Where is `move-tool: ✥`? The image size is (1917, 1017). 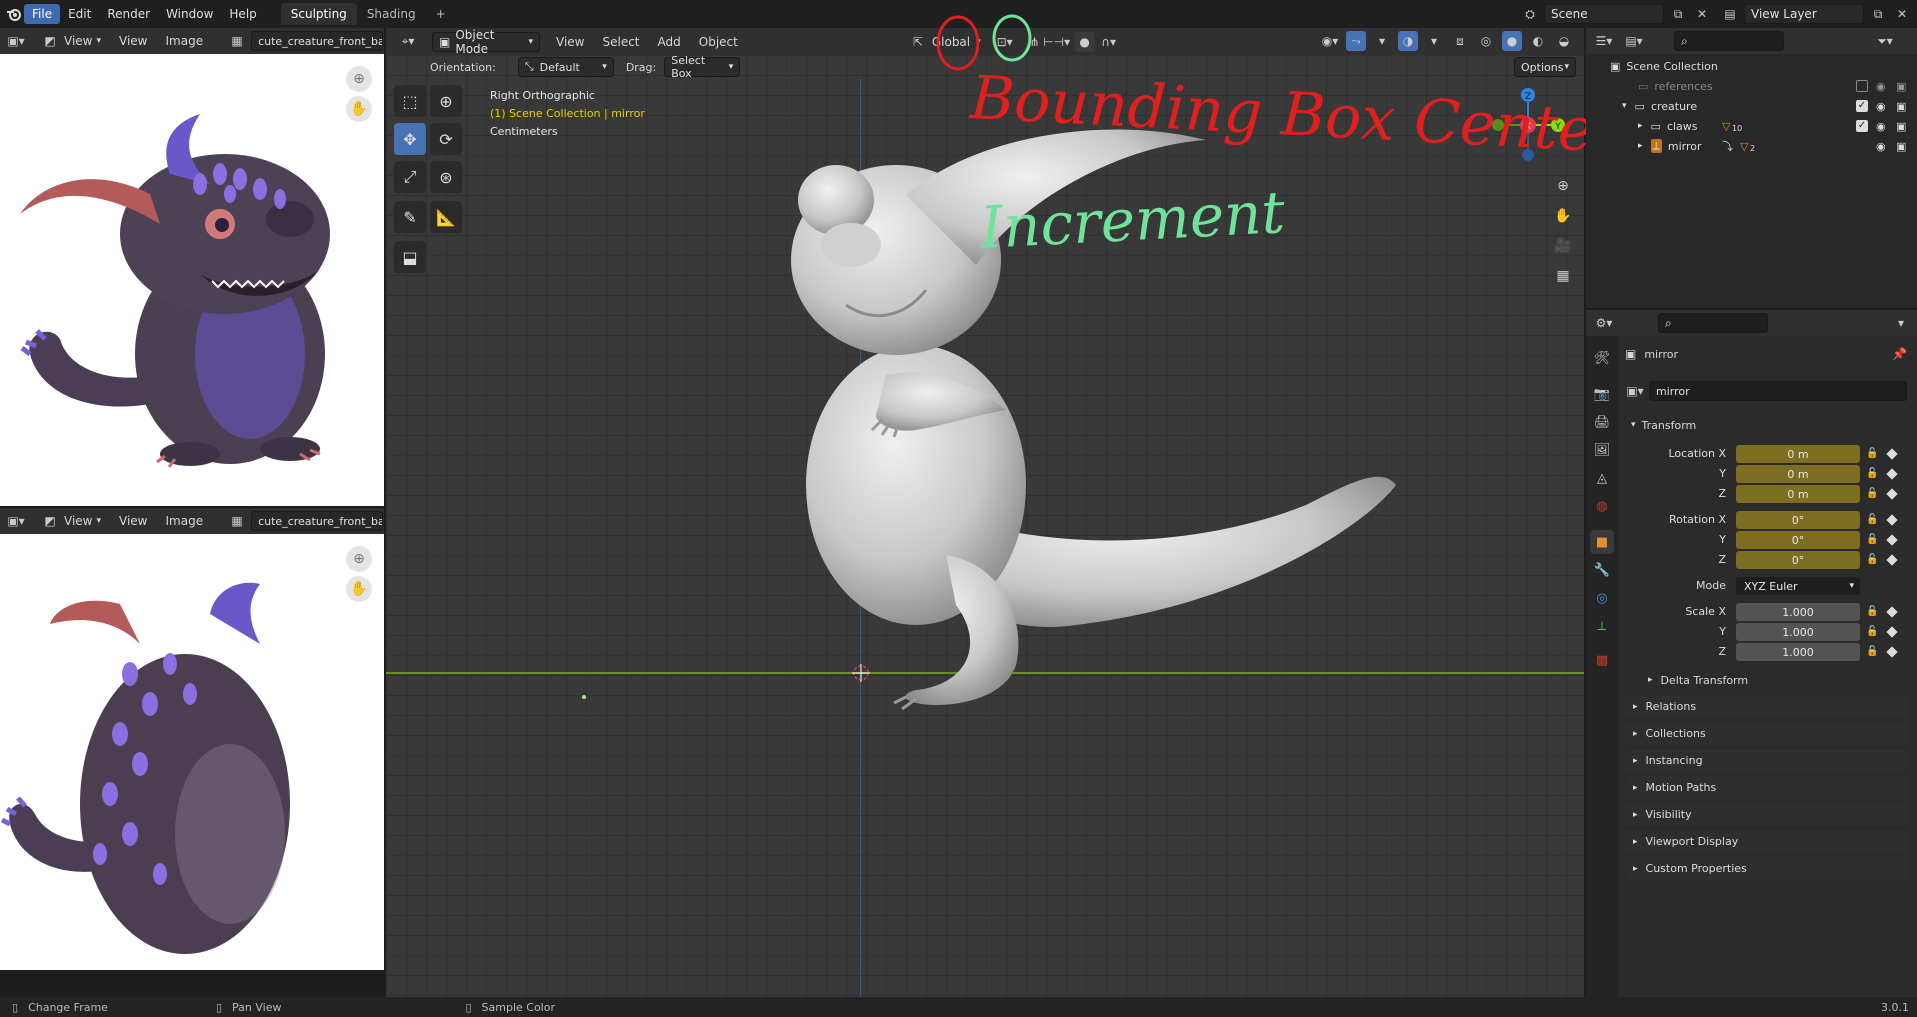
move-tool: ✥ is located at coordinates (410, 139).